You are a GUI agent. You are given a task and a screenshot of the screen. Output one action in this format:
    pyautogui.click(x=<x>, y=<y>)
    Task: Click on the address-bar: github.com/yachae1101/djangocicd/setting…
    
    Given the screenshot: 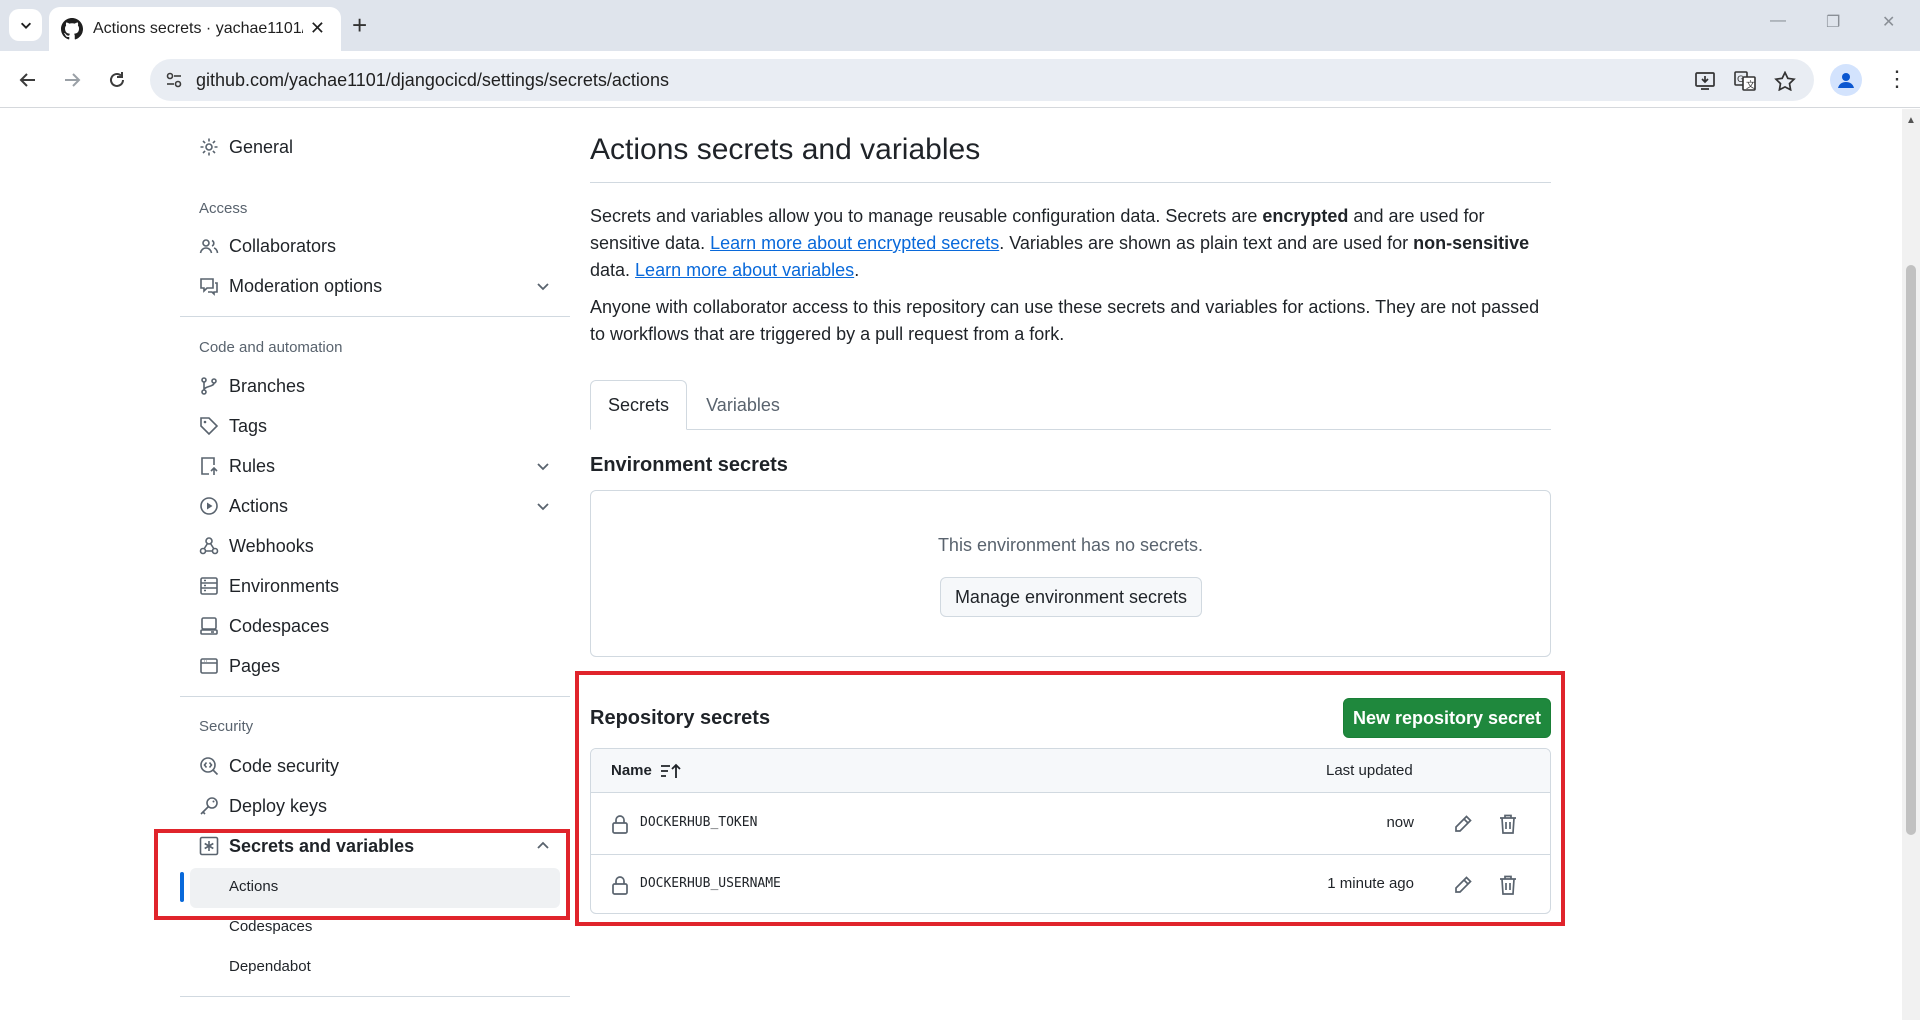 What is the action you would take?
    pyautogui.click(x=982, y=80)
    